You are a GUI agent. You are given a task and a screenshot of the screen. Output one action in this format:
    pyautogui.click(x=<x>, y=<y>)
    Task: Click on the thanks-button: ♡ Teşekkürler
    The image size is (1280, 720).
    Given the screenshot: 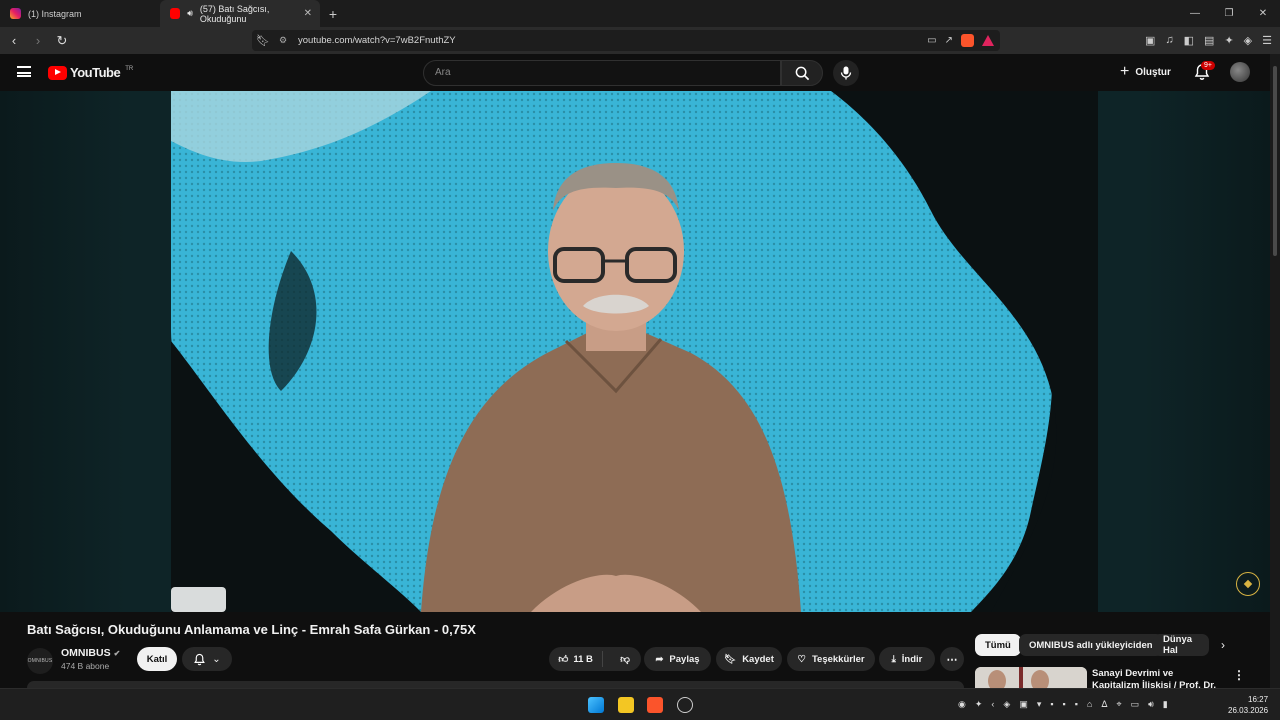 What is the action you would take?
    pyautogui.click(x=831, y=659)
    